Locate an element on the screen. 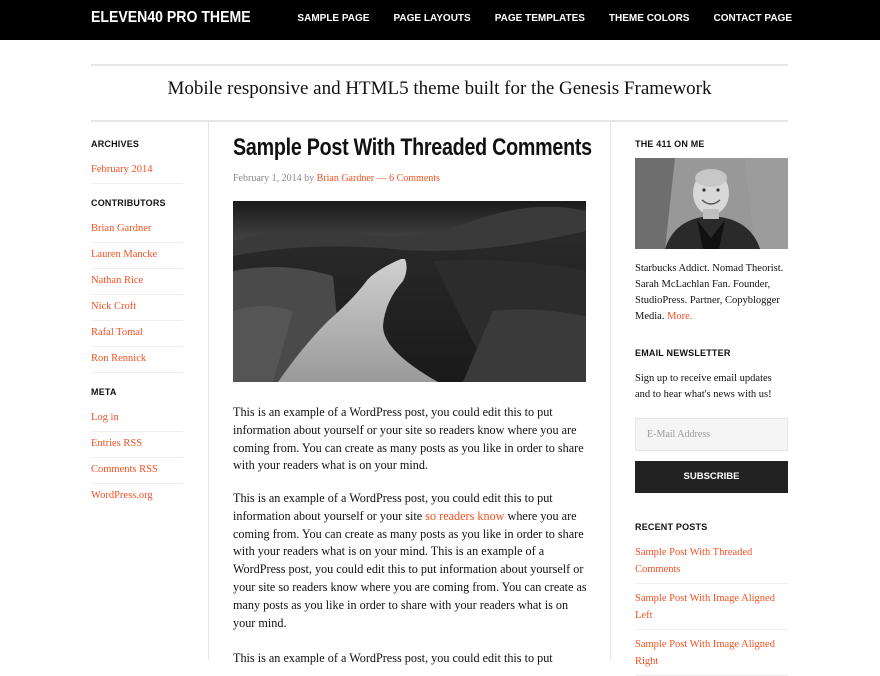  inline-link: so readers know is located at coordinates (464, 516).